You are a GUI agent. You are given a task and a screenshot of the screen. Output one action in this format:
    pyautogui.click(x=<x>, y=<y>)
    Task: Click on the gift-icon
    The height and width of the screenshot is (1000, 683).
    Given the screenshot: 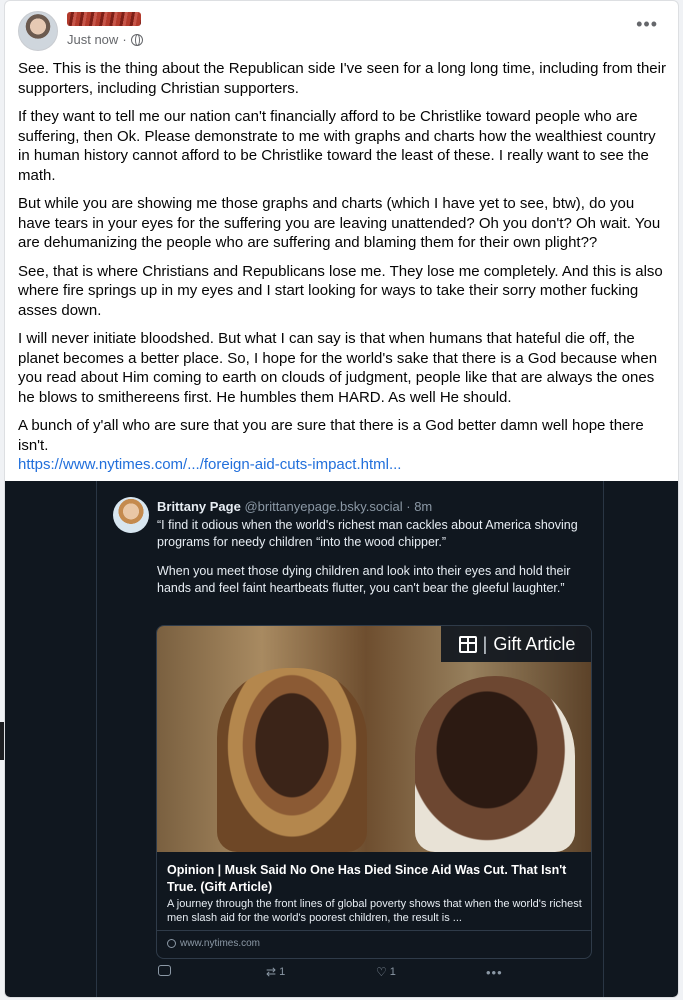 What is the action you would take?
    pyautogui.click(x=467, y=644)
    